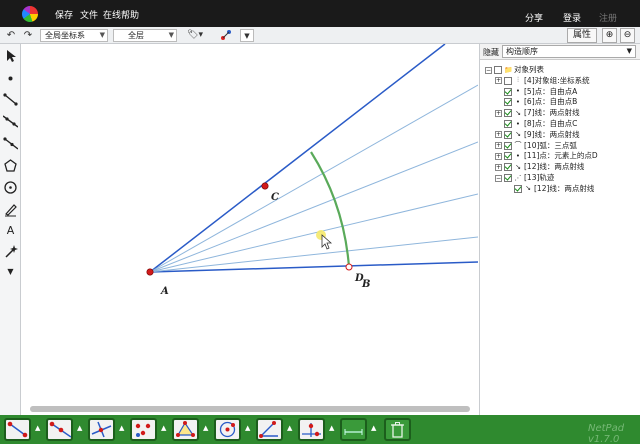  What do you see at coordinates (265, 186) in the screenshot?
I see `point-c` at bounding box center [265, 186].